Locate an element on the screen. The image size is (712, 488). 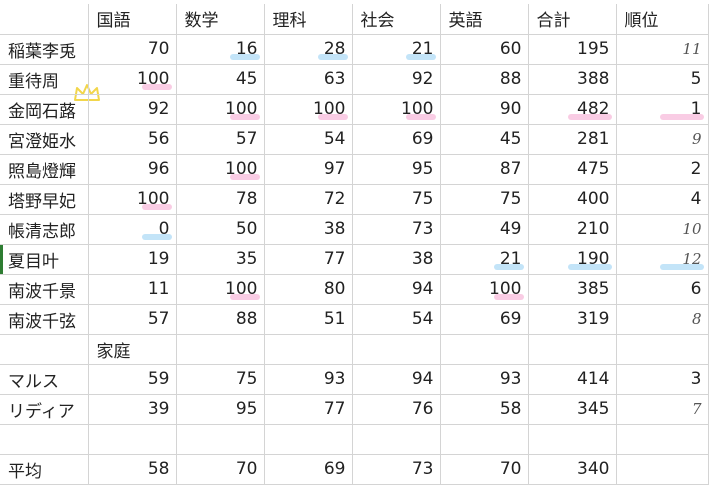
student-name-cell: 稲葉李兎 is located at coordinates (44, 49).